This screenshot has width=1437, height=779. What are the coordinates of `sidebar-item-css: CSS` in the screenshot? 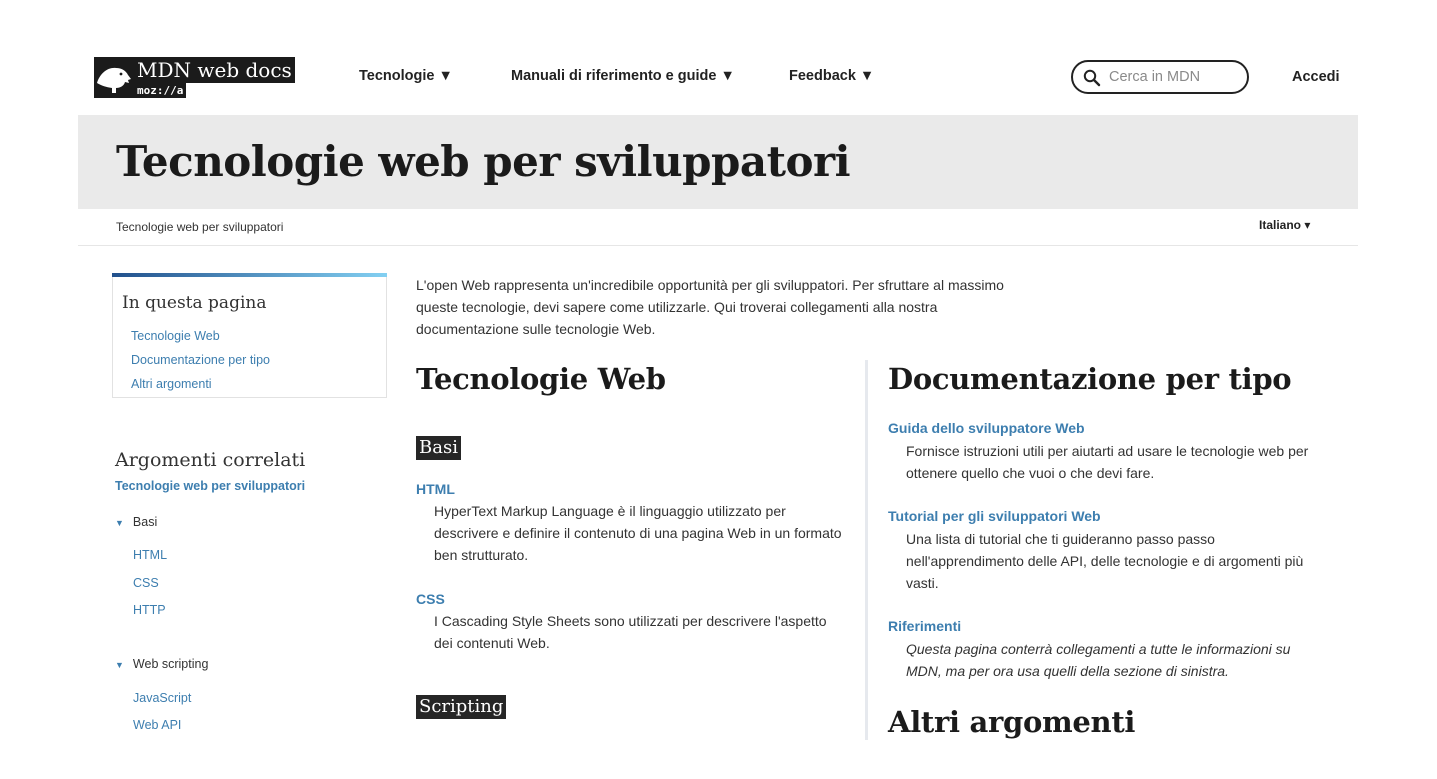 It's located at (146, 583).